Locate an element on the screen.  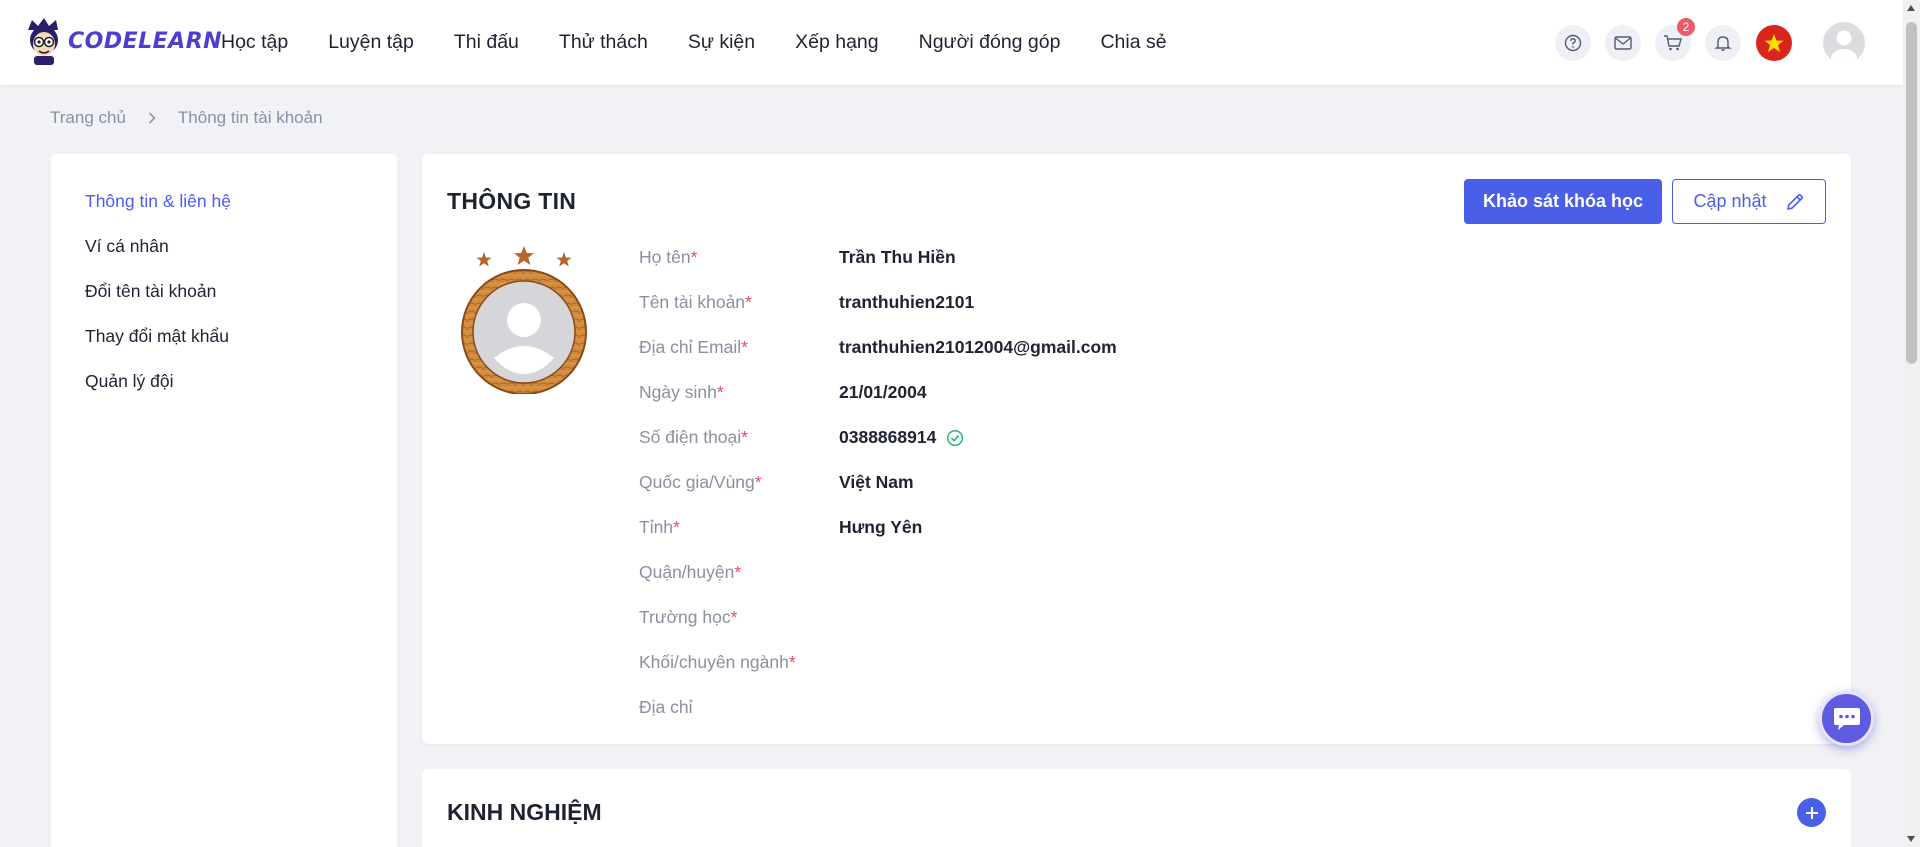
nav-item-chia-se: Chia sẻ is located at coordinates (1133, 42).